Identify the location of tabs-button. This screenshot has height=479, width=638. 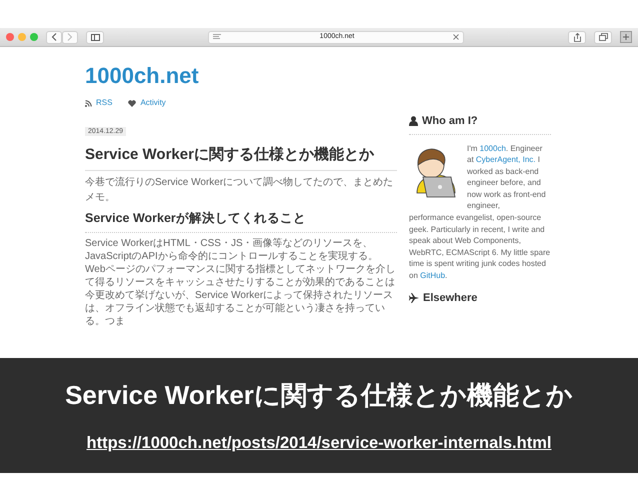
(603, 37).